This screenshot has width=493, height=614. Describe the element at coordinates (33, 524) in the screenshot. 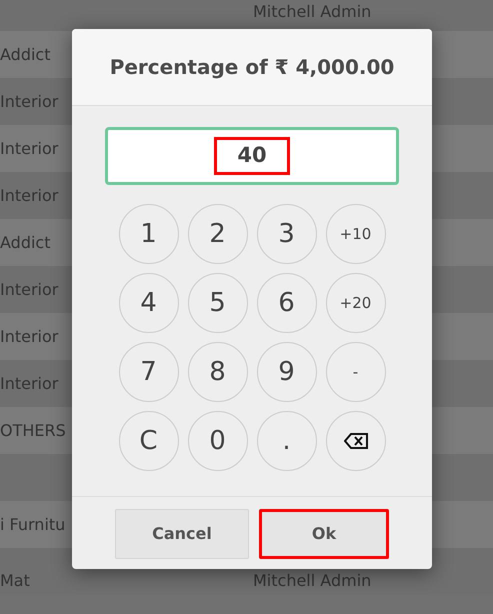

I see `table-cell: i Furnitu` at that location.